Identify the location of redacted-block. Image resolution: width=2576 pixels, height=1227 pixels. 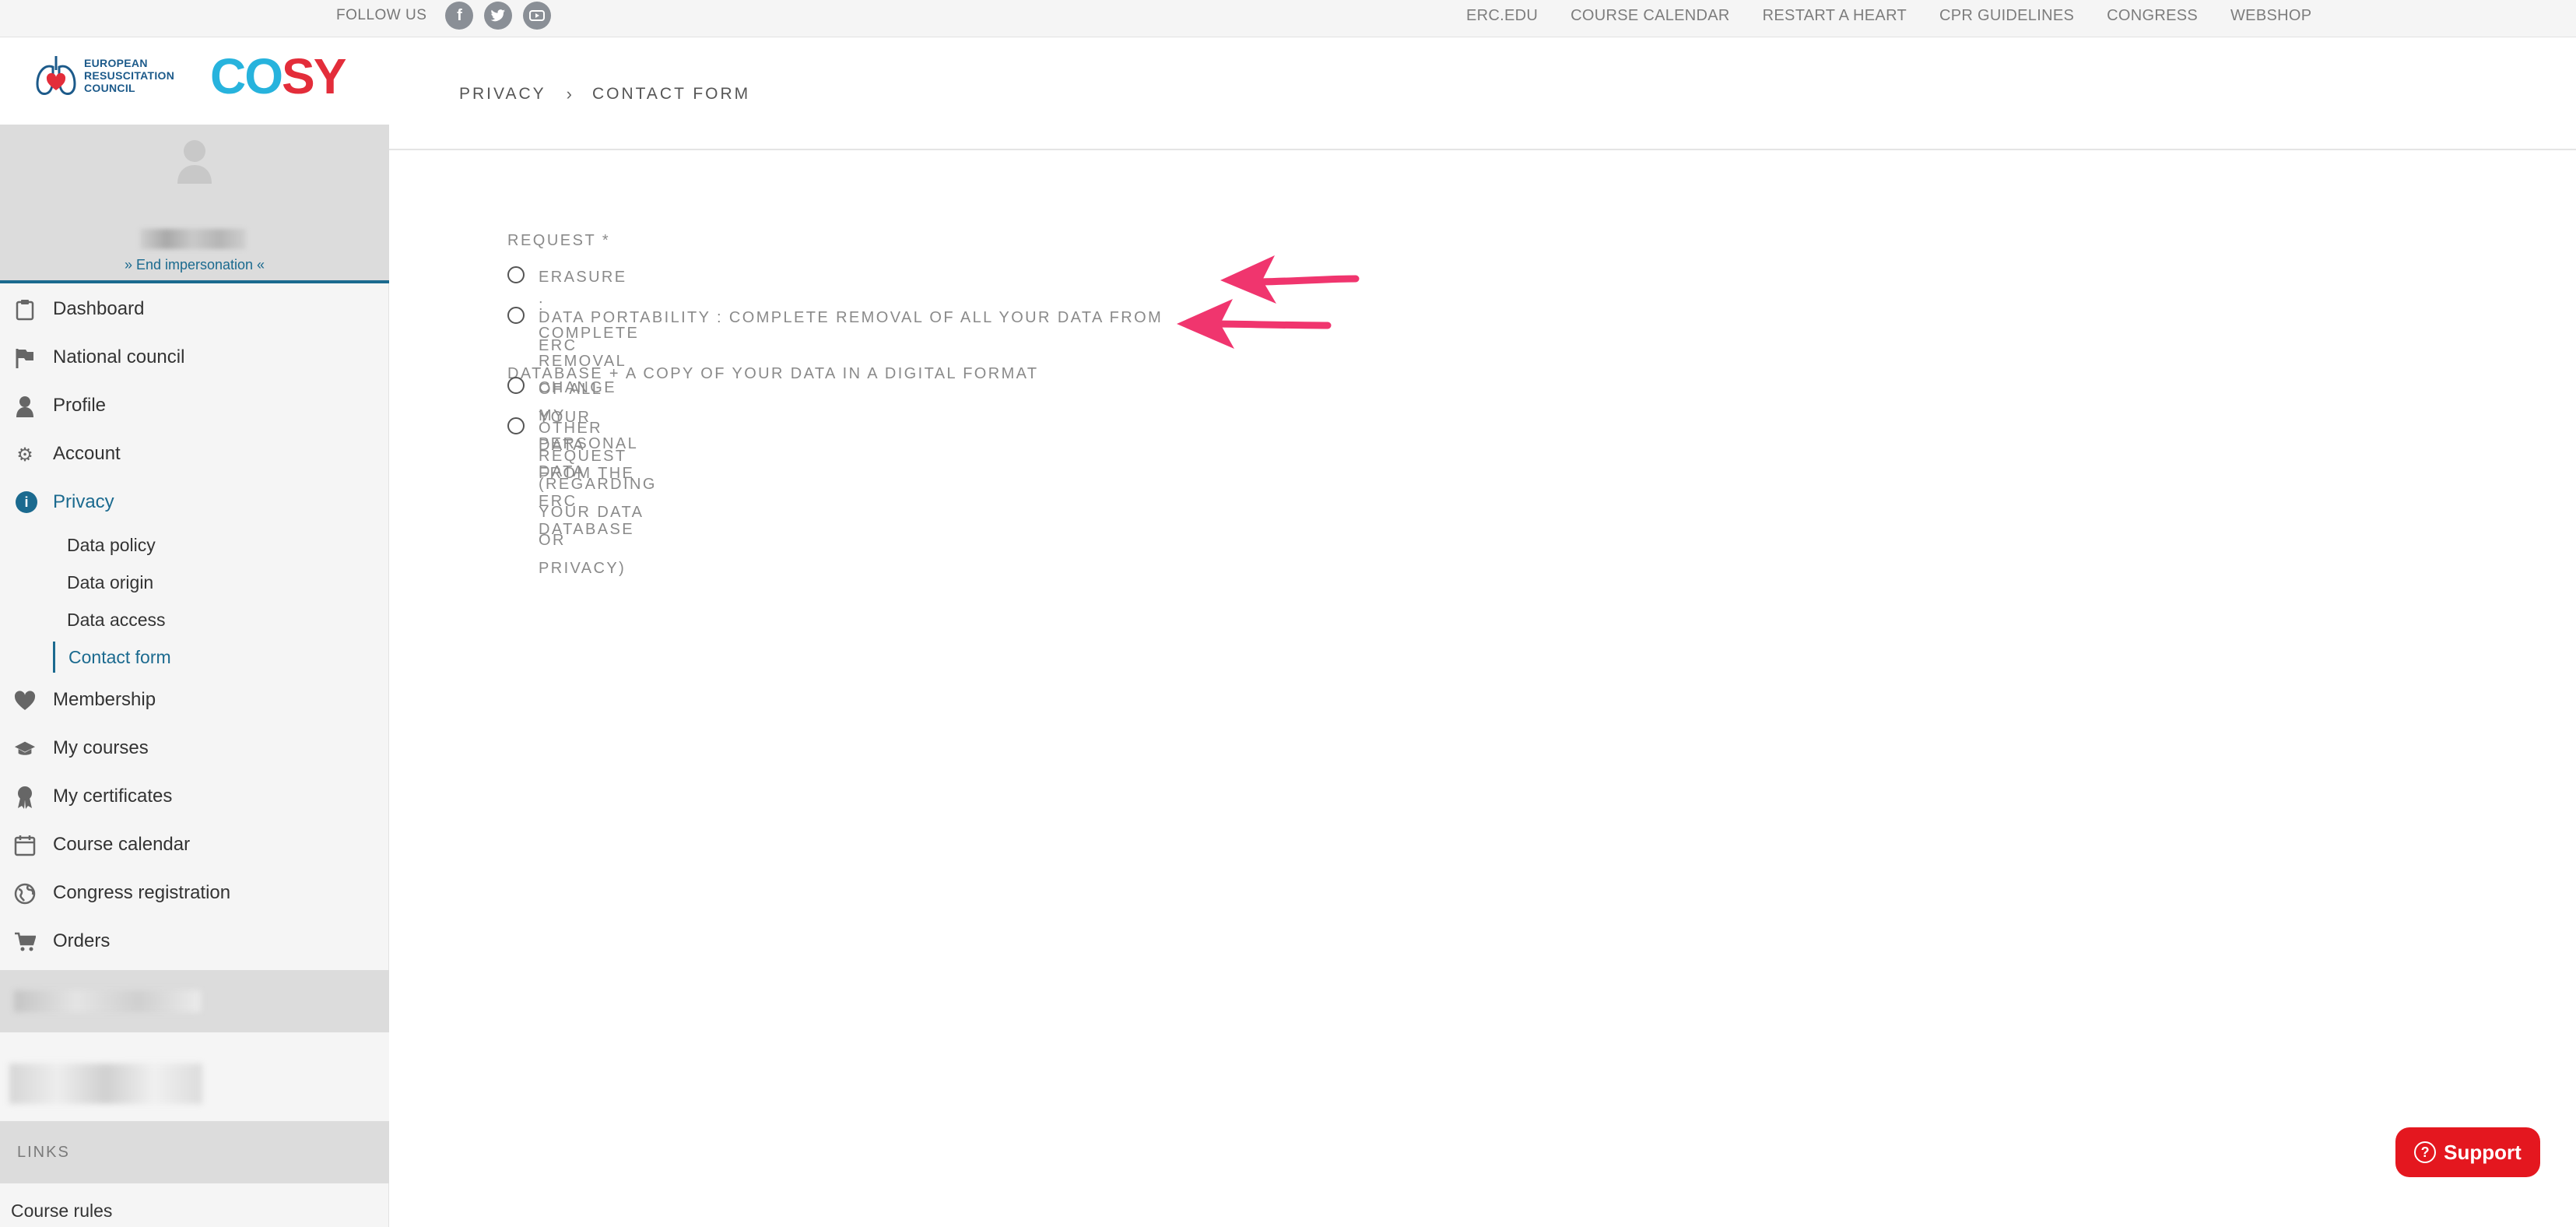
(195, 1001).